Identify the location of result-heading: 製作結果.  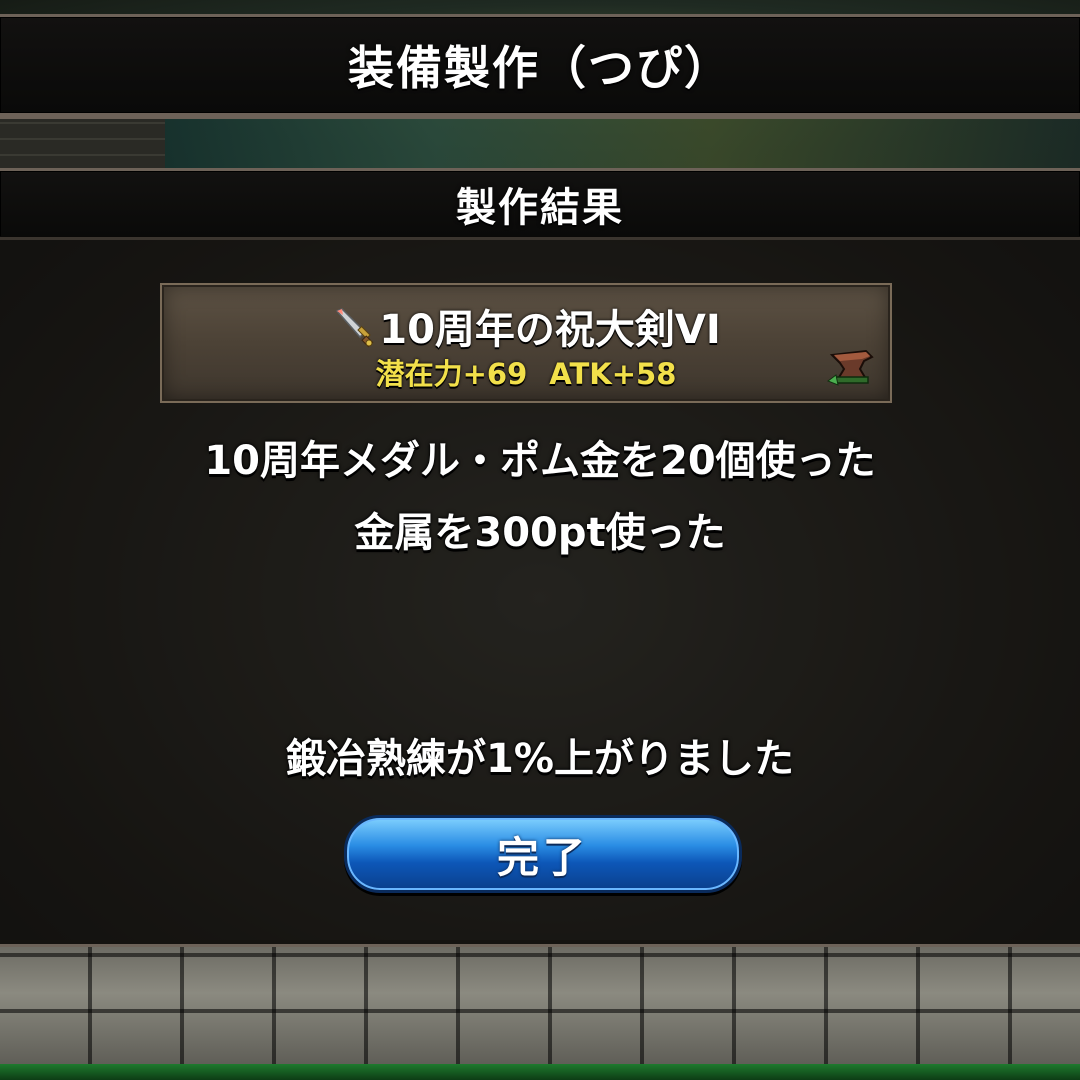
(540, 204).